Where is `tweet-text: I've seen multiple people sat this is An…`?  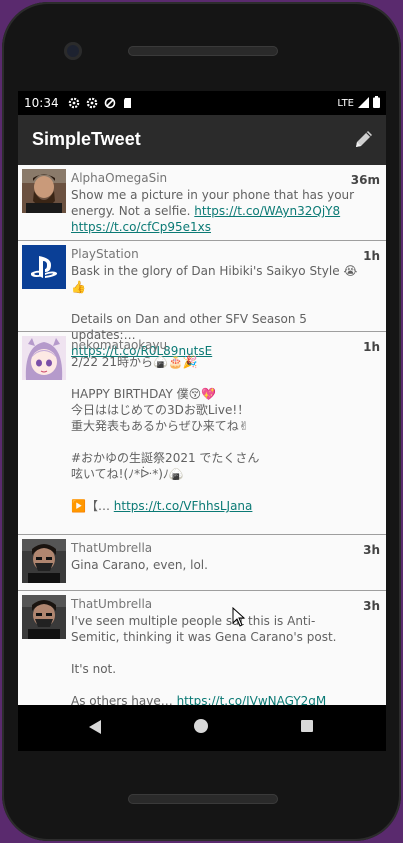 tweet-text: I've seen multiple people sat this is An… is located at coordinates (204, 659).